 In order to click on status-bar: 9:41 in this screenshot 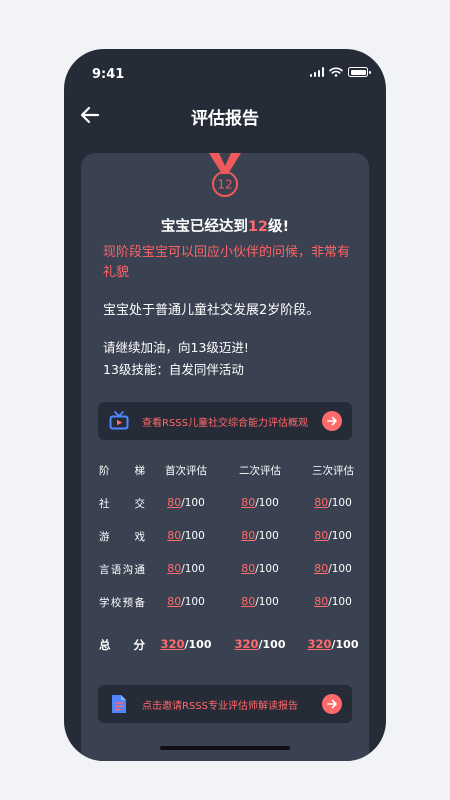, I will do `click(225, 71)`.